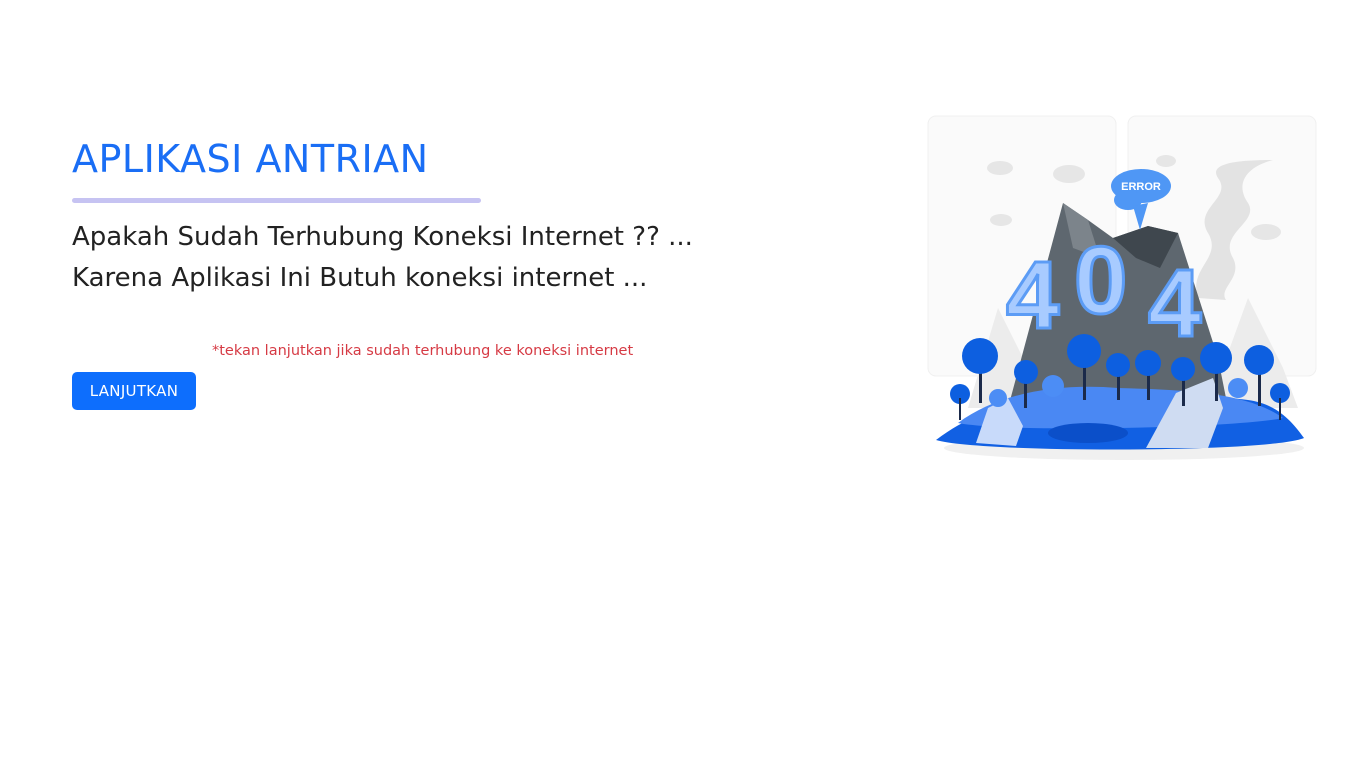  I want to click on continue-button: LANJUTKAN, so click(134, 391).